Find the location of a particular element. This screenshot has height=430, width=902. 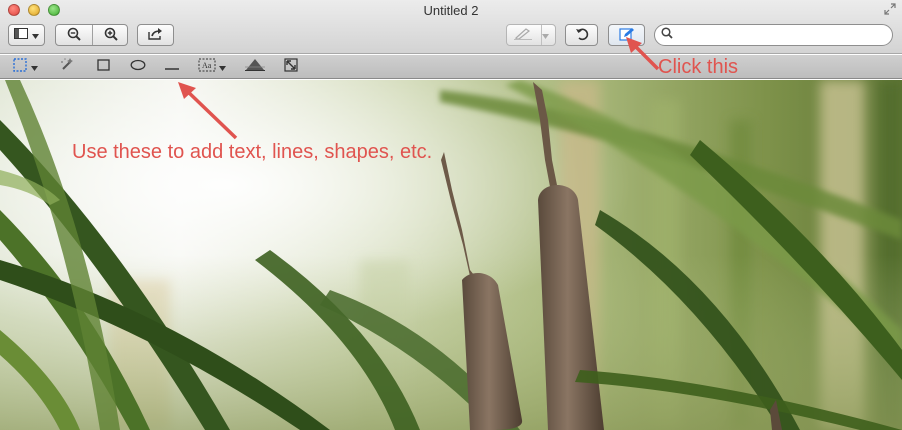

adjust-size-button is located at coordinates (291, 67).